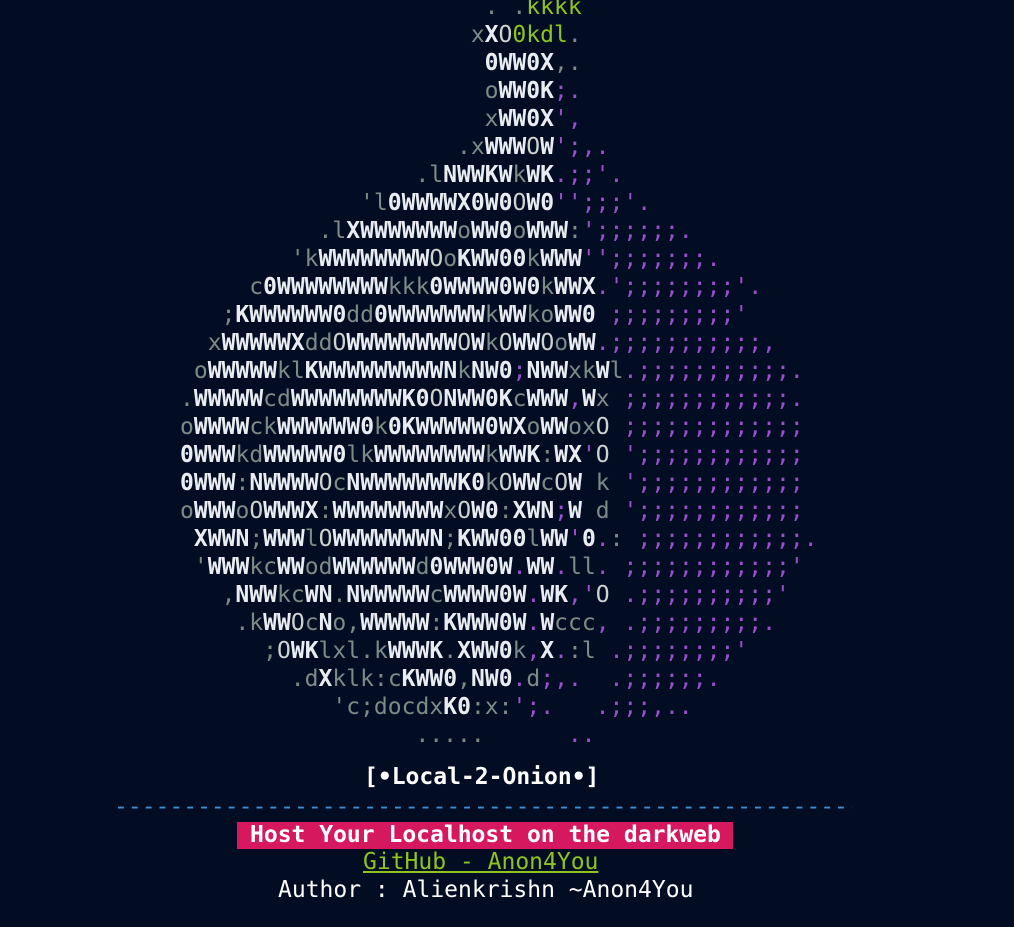 Image resolution: width=1014 pixels, height=927 pixels. Describe the element at coordinates (519, 175) in the screenshot. I see `ascii-art-line: .lNWWKWkWK.;;'.` at that location.